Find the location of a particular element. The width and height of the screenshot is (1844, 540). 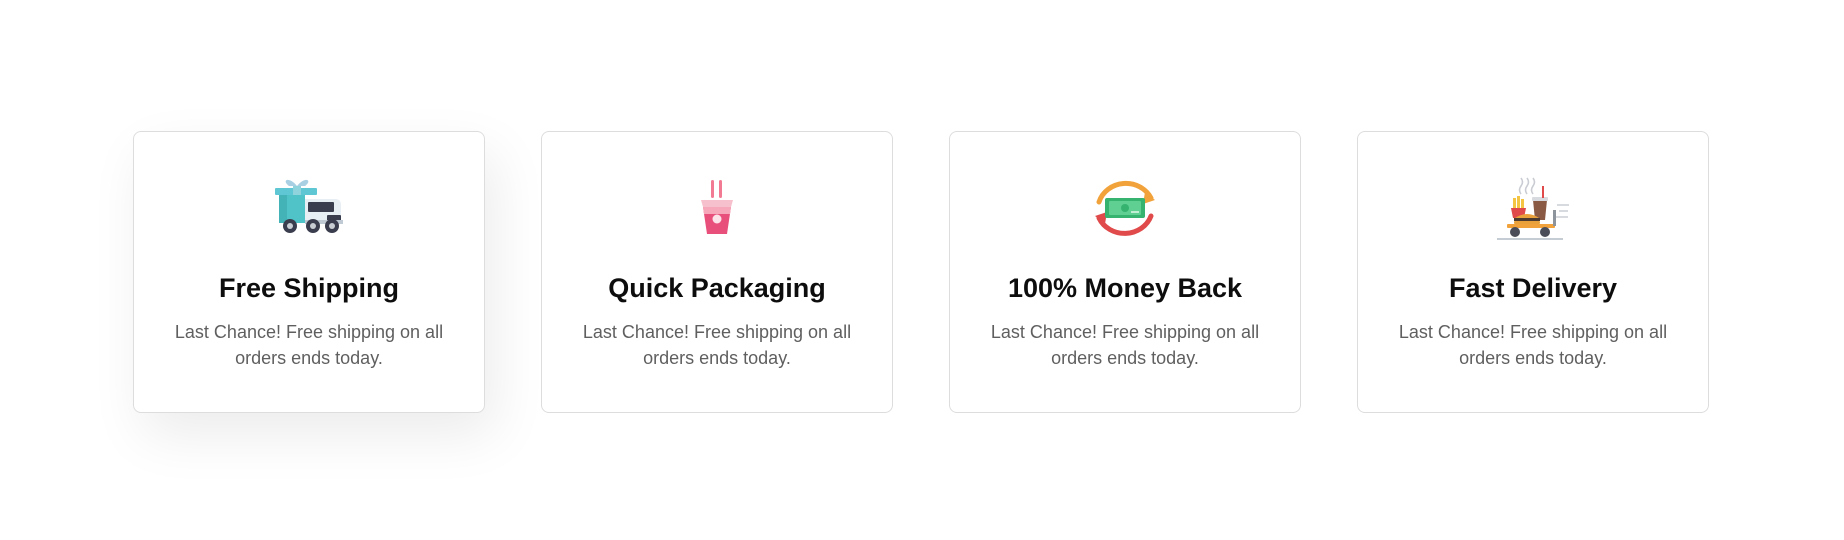

delivery-truck-icon is located at coordinates (309, 208).